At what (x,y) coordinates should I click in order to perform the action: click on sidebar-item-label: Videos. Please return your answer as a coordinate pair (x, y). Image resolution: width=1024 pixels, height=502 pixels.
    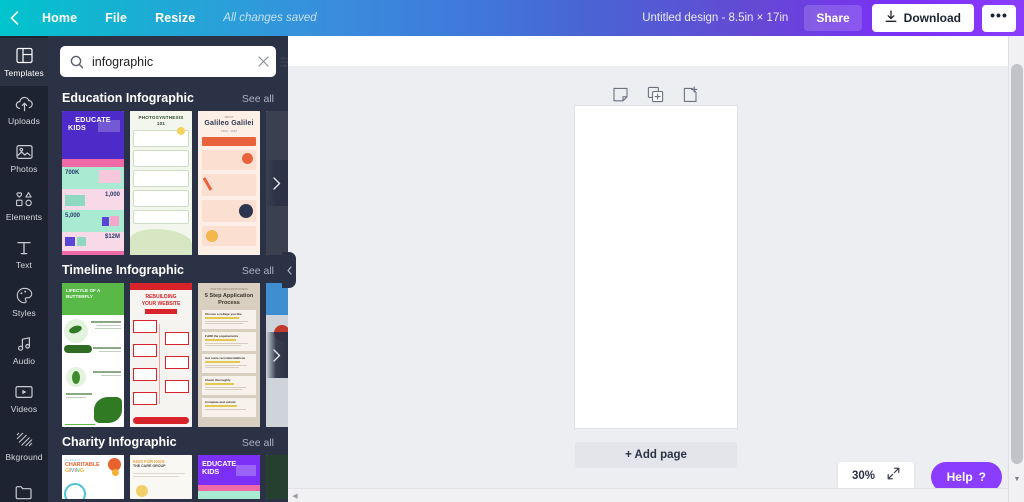
    Looking at the image, I should click on (24, 409).